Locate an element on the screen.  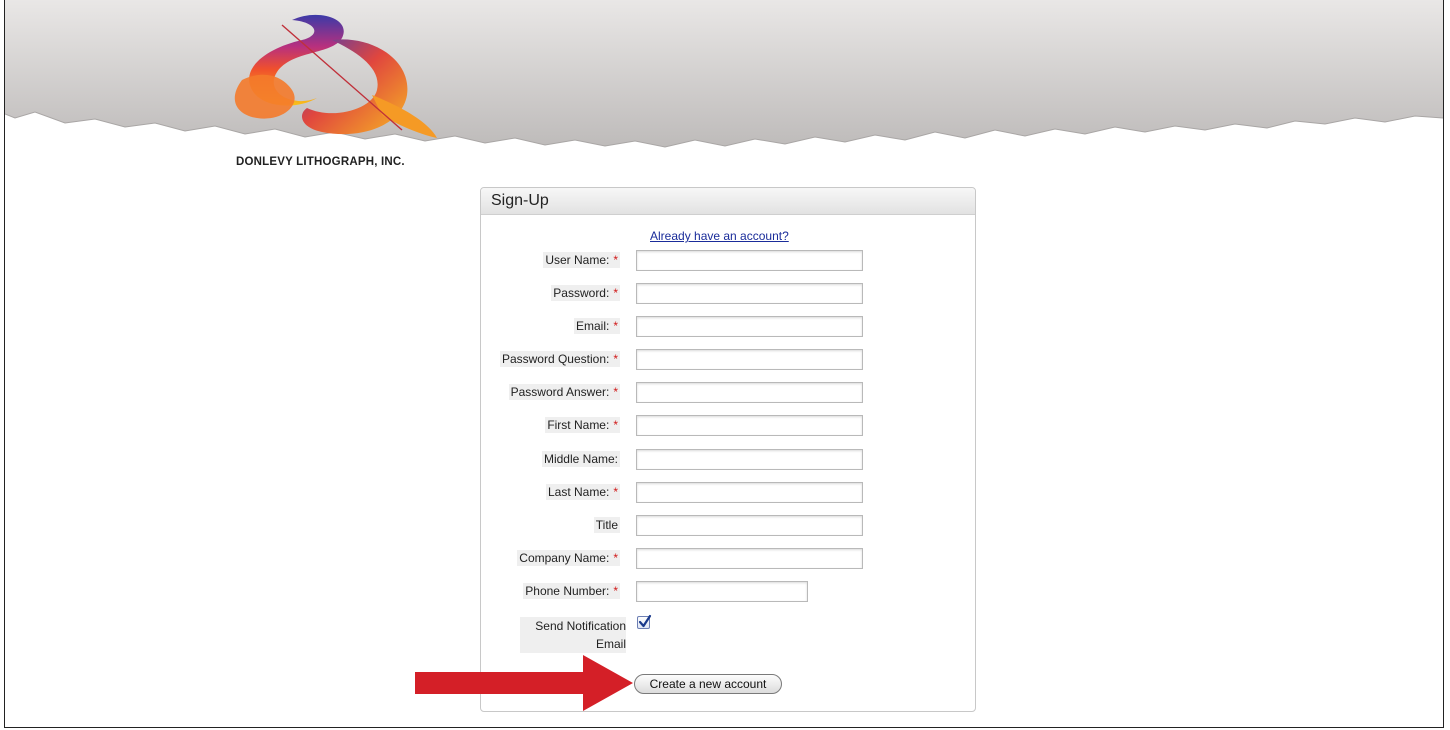
field-label-text: Company Name: is located at coordinates (564, 558).